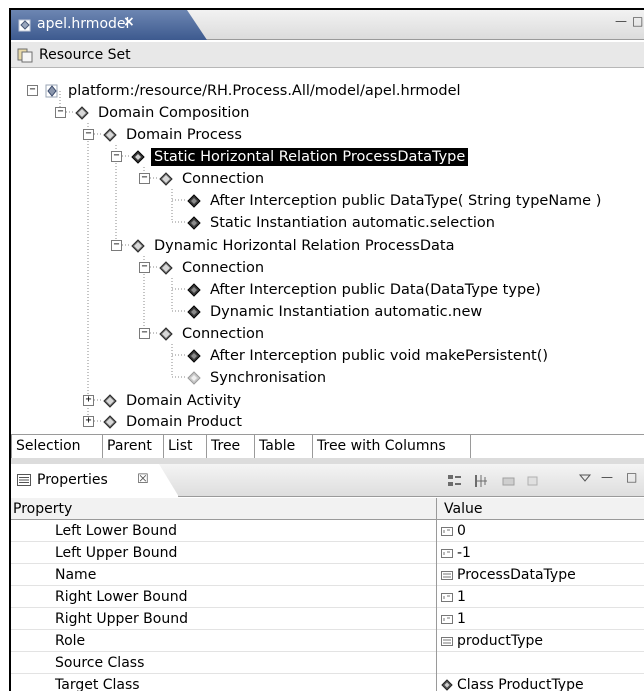 Image resolution: width=644 pixels, height=691 pixels. I want to click on view-menu-icon, so click(585, 478).